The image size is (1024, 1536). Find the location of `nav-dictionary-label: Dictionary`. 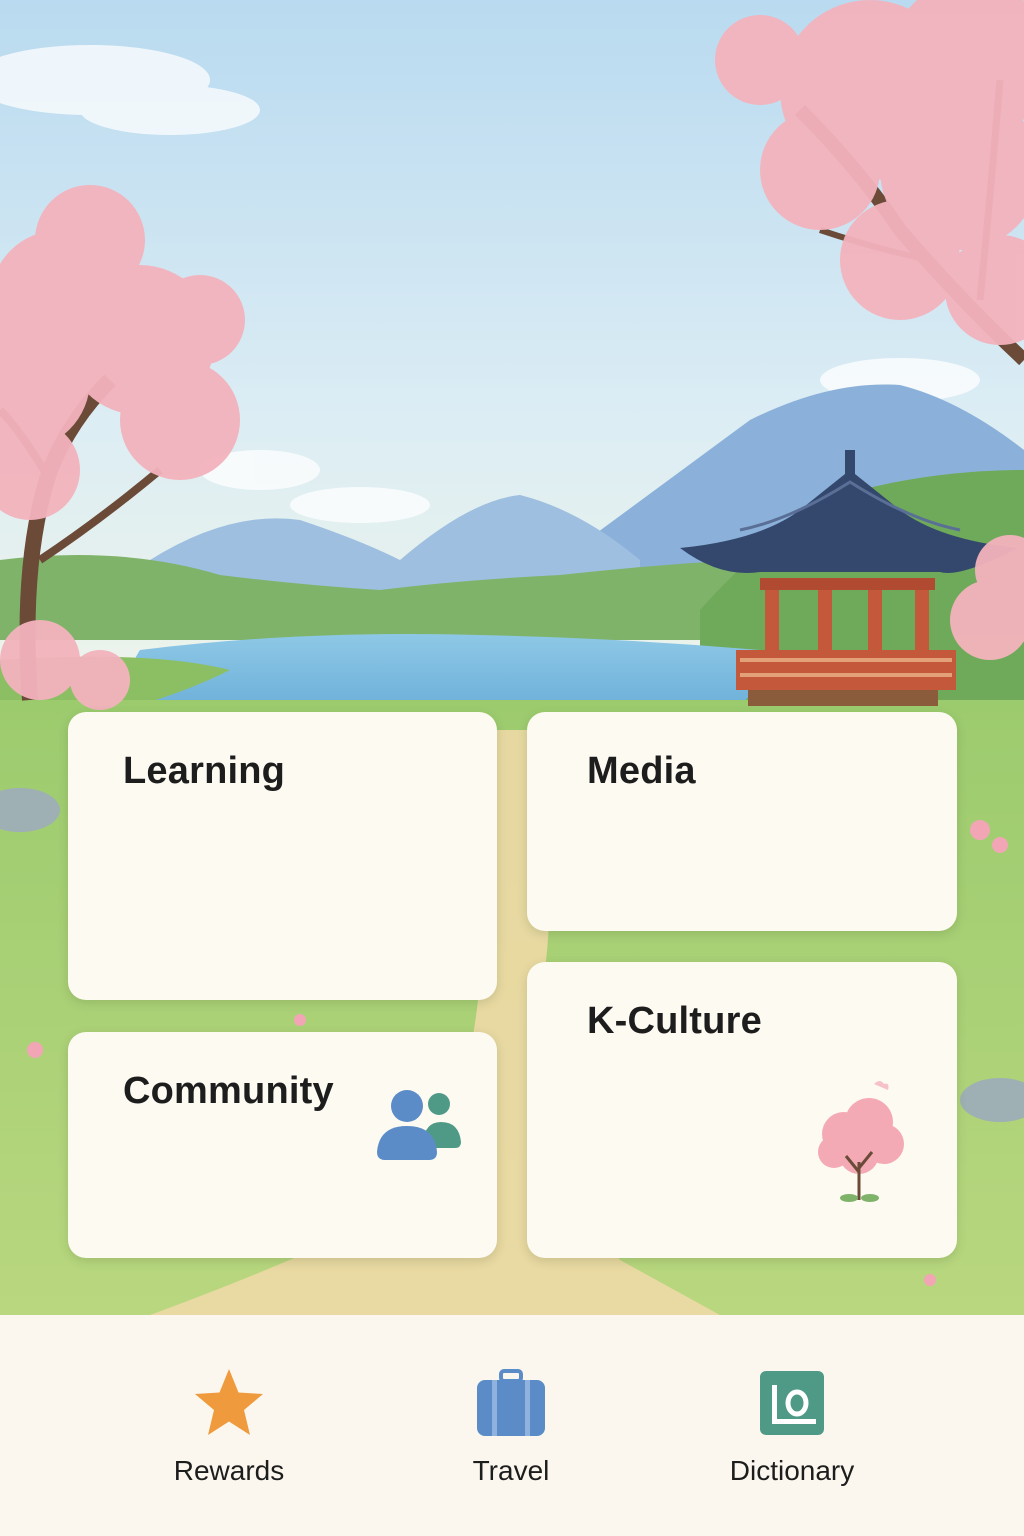

nav-dictionary-label: Dictionary is located at coordinates (792, 1470).